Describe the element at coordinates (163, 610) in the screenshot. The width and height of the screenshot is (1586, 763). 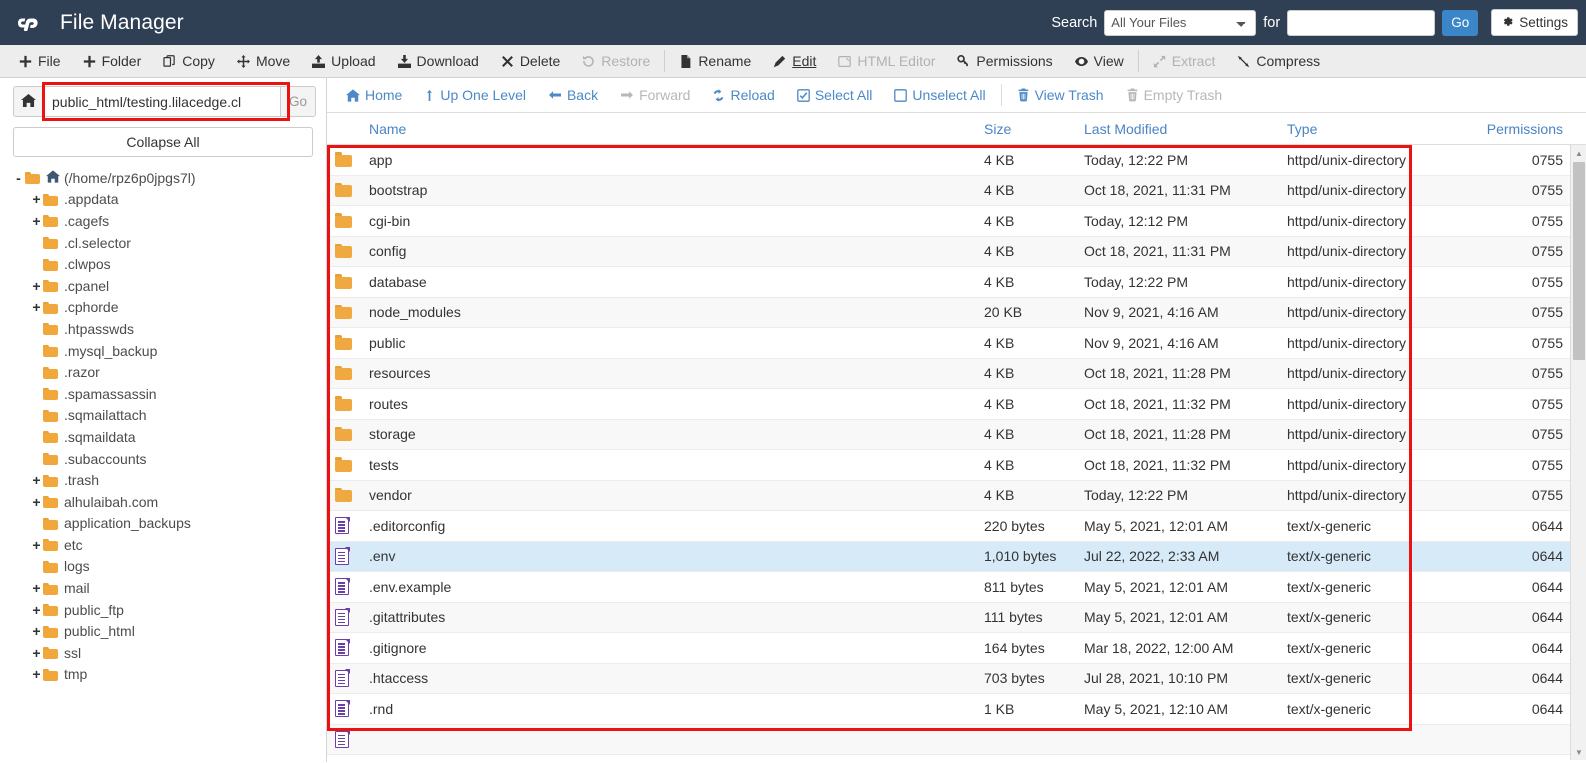
I see `tree-item: + public_ftp` at that location.